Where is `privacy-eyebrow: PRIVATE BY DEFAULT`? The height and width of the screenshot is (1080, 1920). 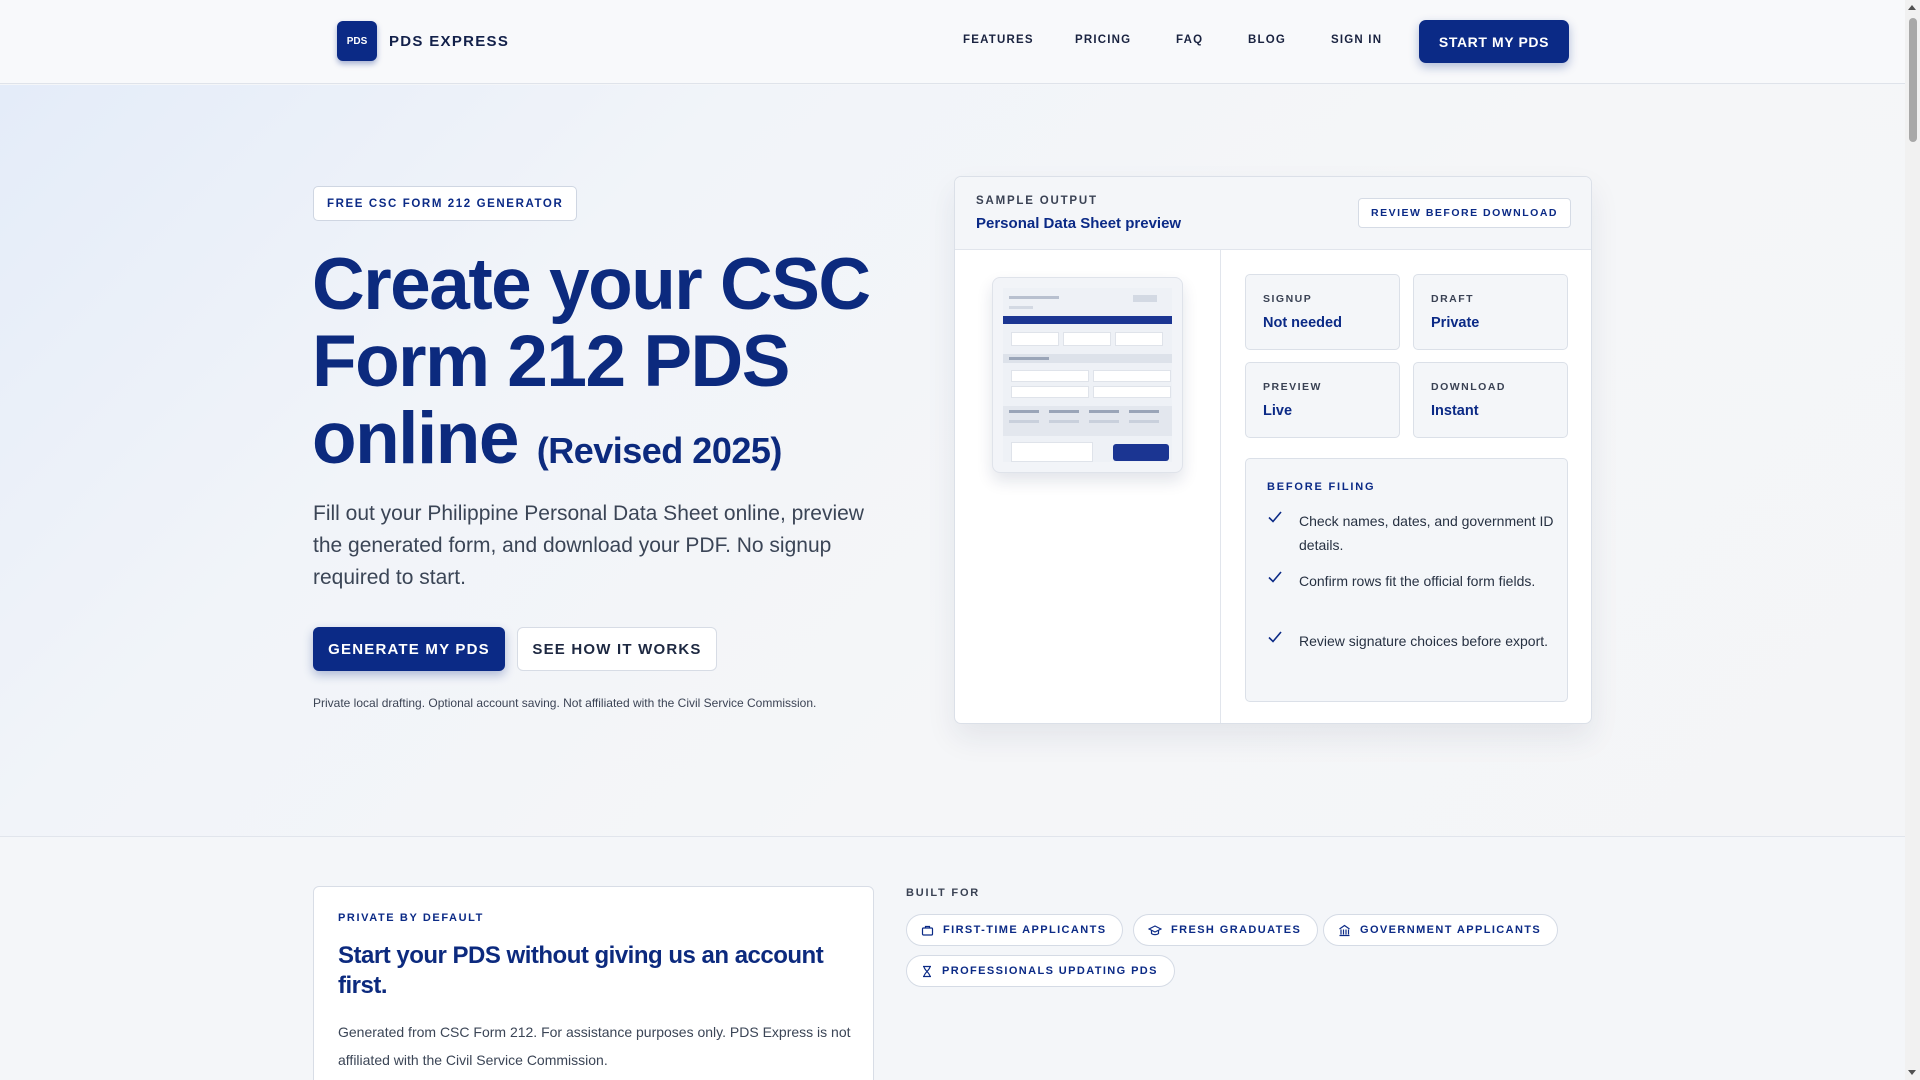
privacy-eyebrow: PRIVATE BY DEFAULT is located at coordinates (411, 918).